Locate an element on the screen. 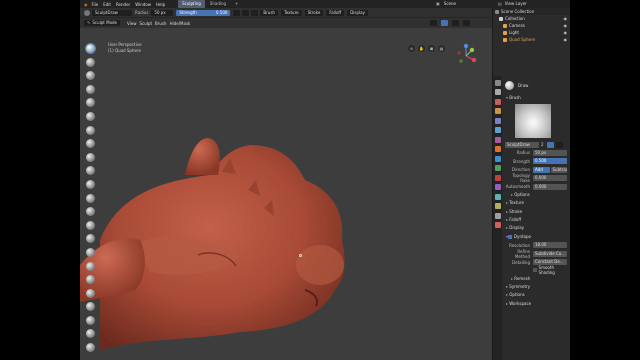 The width and height of the screenshot is (640, 360). properties-tab-9-icon is located at coordinates (497, 158).